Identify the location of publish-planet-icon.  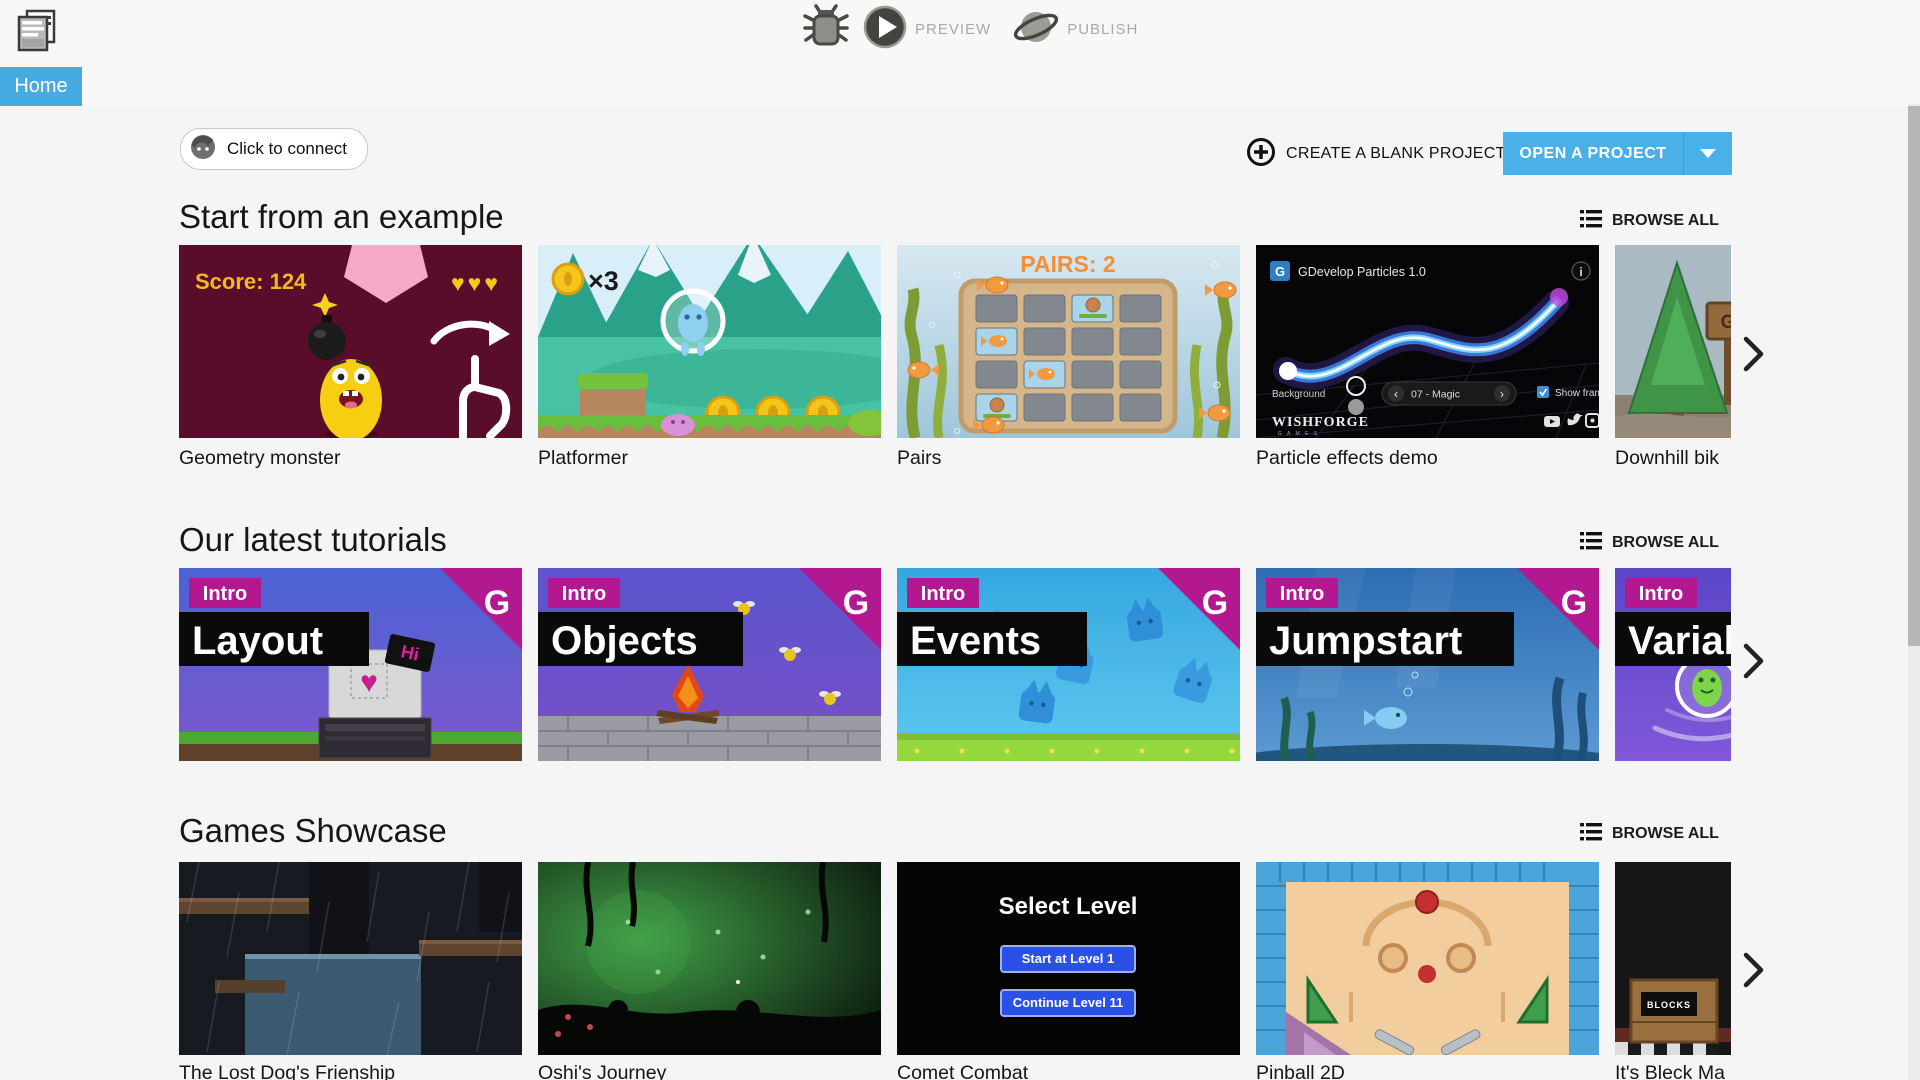
(1036, 29).